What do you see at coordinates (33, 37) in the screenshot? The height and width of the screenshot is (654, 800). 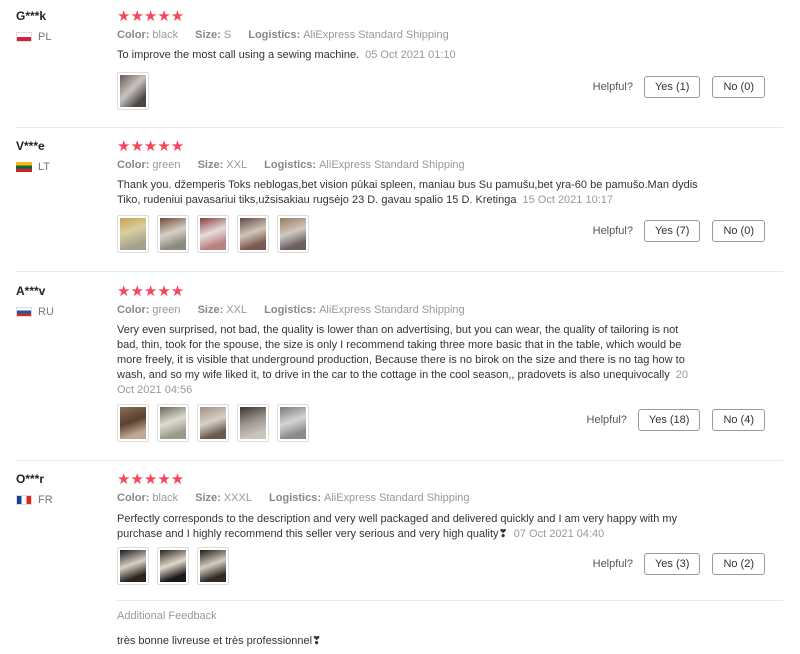 I see `reviewer-country: PL` at bounding box center [33, 37].